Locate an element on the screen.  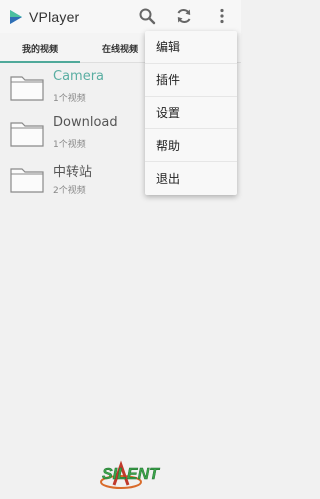
more-vertical-icon is located at coordinates (222, 16).